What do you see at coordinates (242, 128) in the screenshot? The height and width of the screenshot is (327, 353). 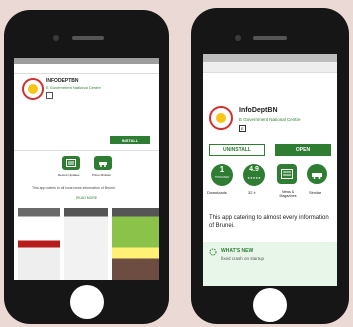 I see `content-rating-badge: E` at bounding box center [242, 128].